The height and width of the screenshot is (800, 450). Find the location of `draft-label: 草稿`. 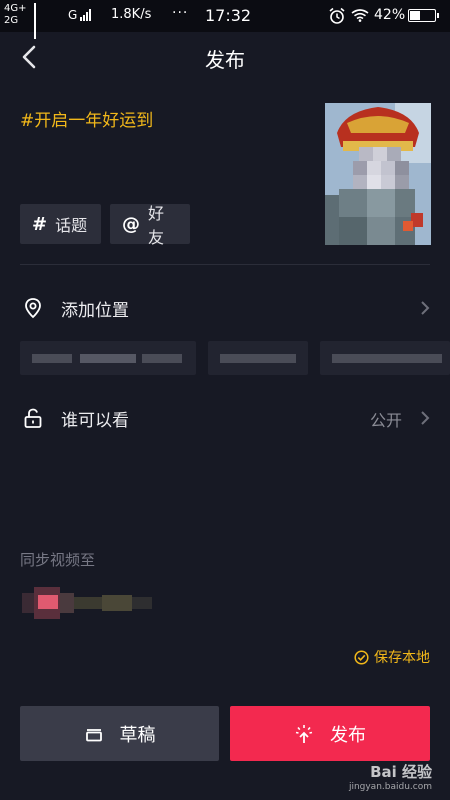

draft-label: 草稿 is located at coordinates (137, 735).